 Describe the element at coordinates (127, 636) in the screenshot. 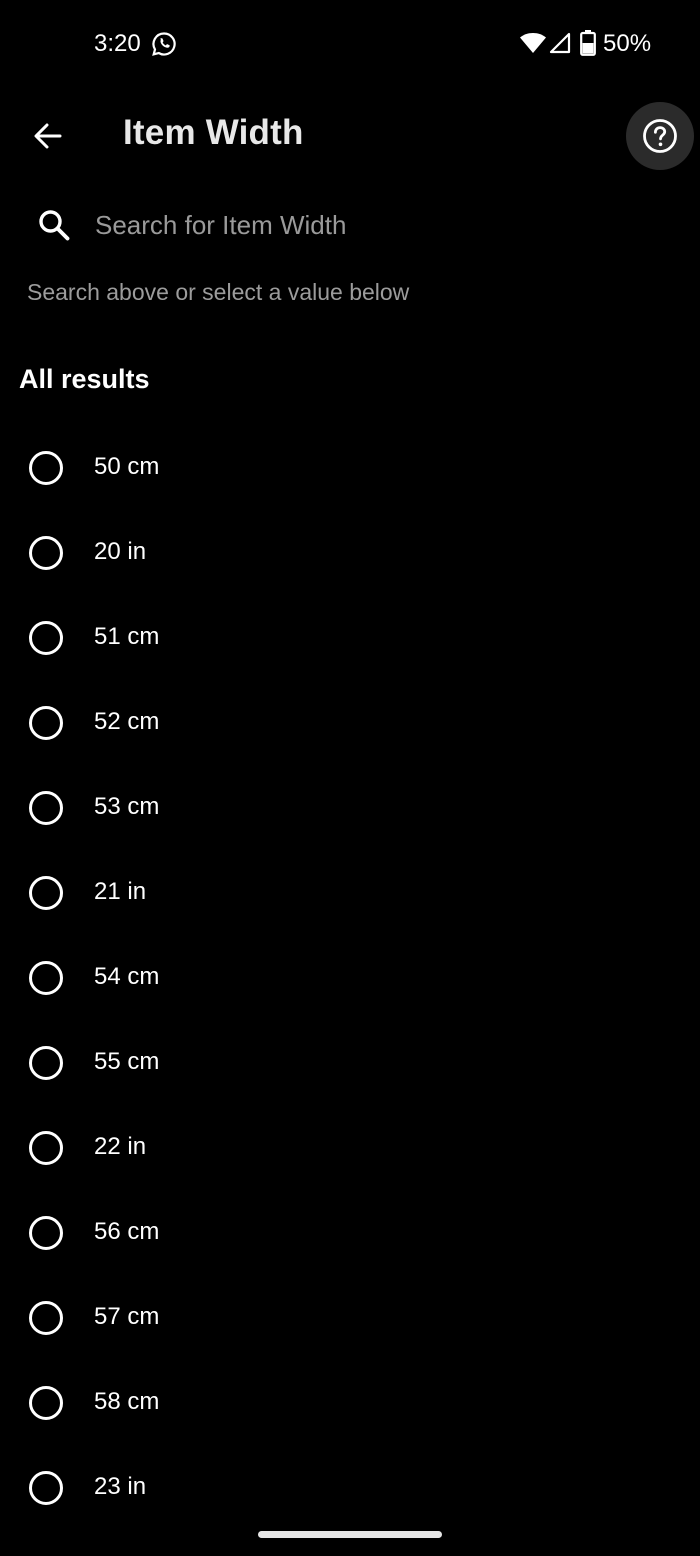

I see `option-label: 51 cm` at that location.